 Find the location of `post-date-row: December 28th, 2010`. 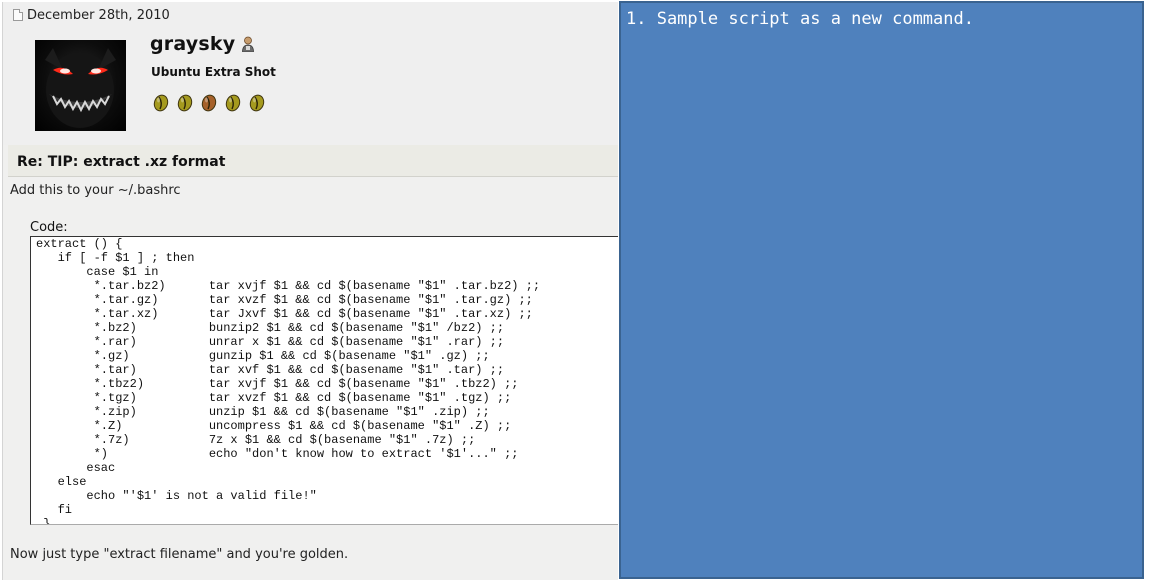

post-date-row: December 28th, 2010 is located at coordinates (91, 15).